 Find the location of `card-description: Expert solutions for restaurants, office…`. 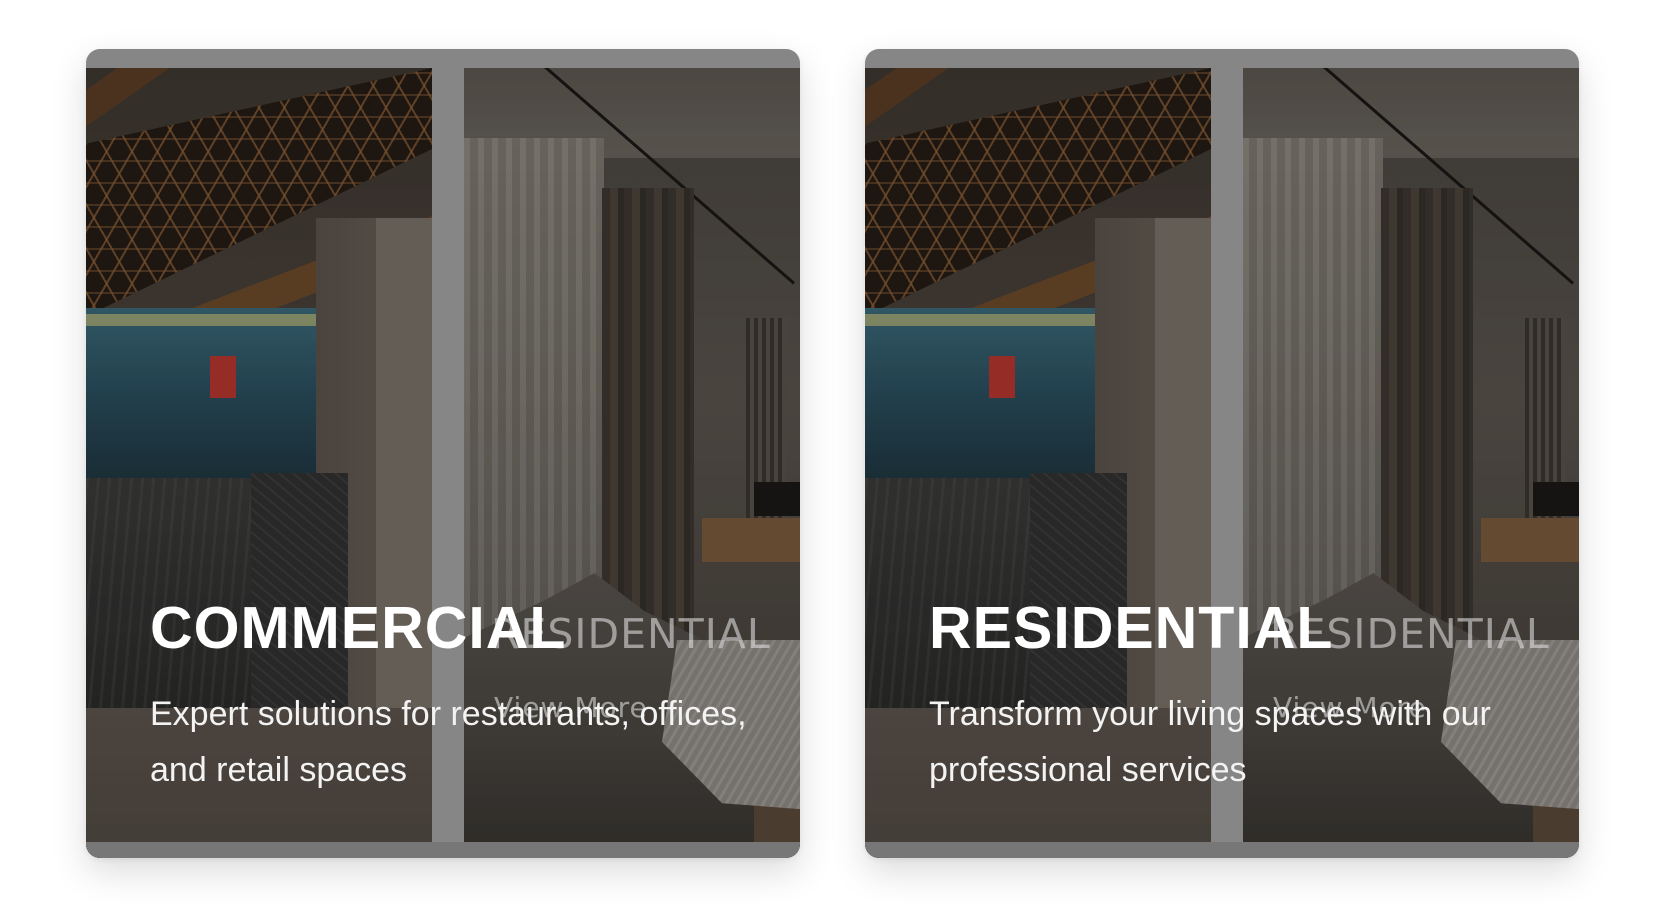

card-description: Expert solutions for restaurants, office… is located at coordinates (448, 742).